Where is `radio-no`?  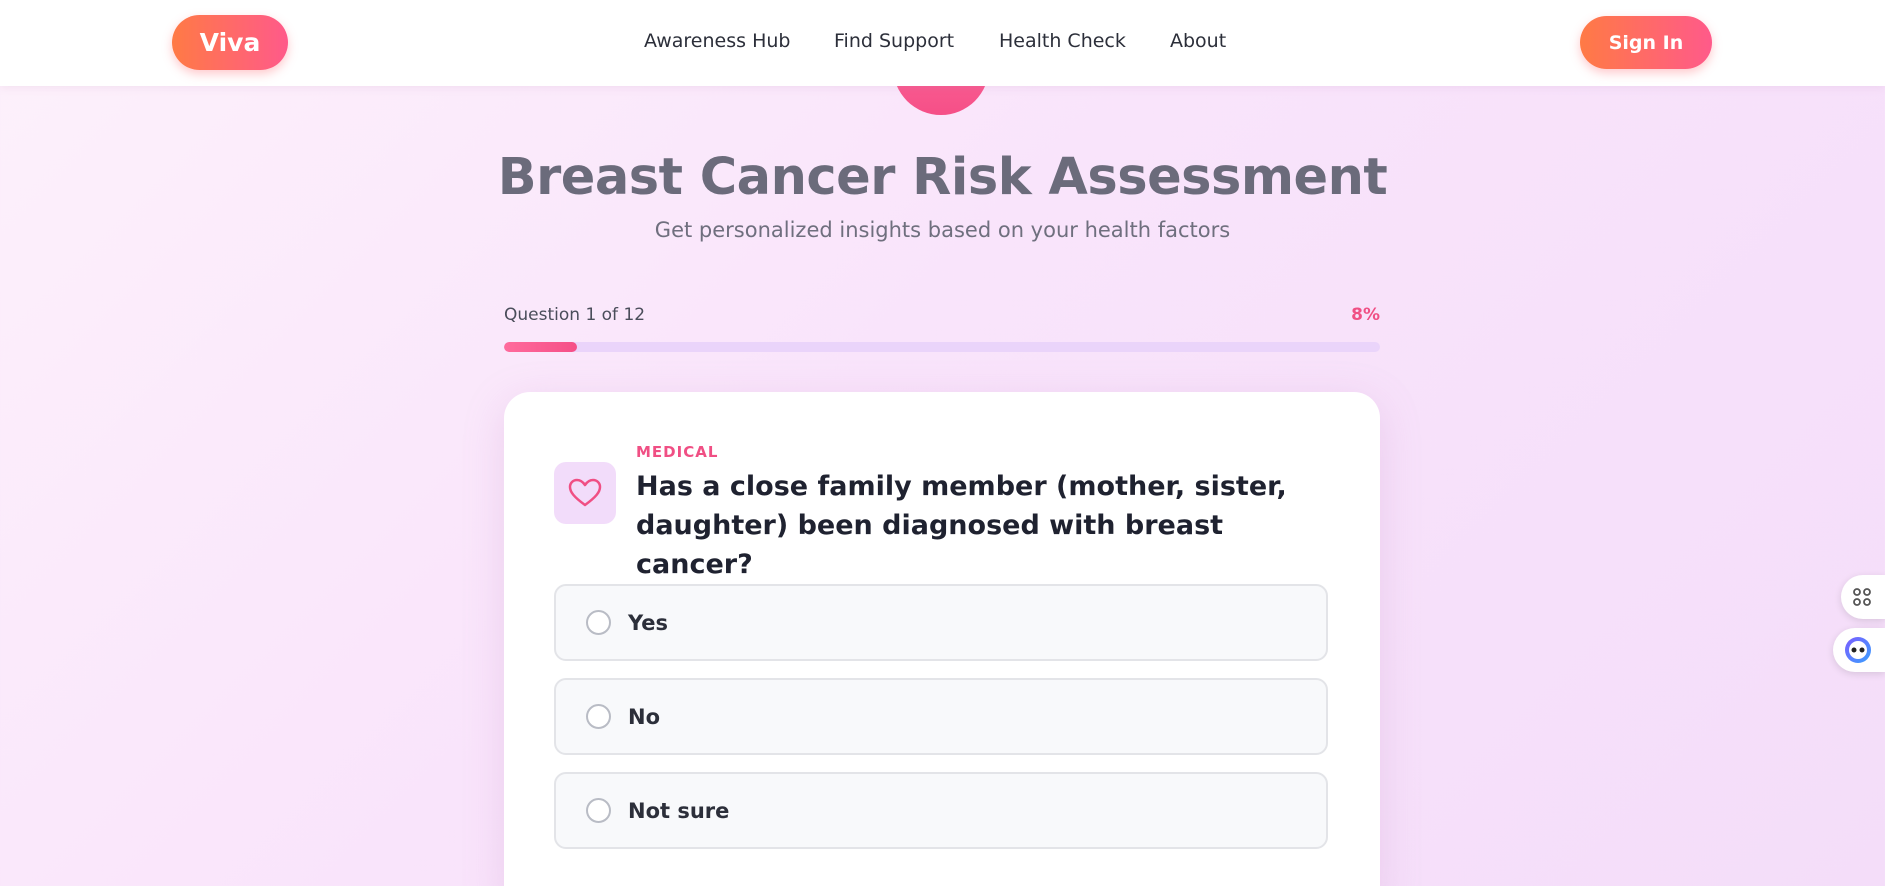
radio-no is located at coordinates (598, 716).